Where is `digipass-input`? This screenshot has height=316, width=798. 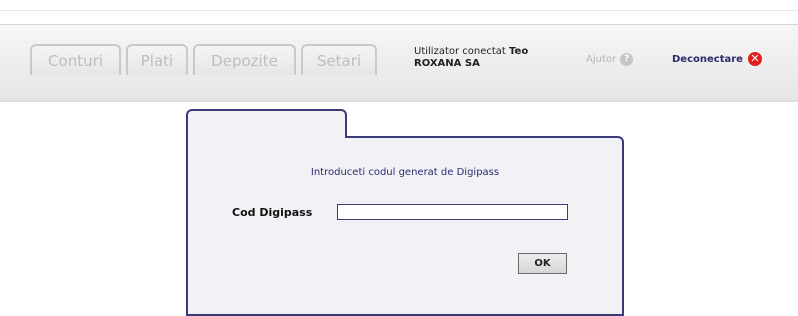 digipass-input is located at coordinates (452, 212).